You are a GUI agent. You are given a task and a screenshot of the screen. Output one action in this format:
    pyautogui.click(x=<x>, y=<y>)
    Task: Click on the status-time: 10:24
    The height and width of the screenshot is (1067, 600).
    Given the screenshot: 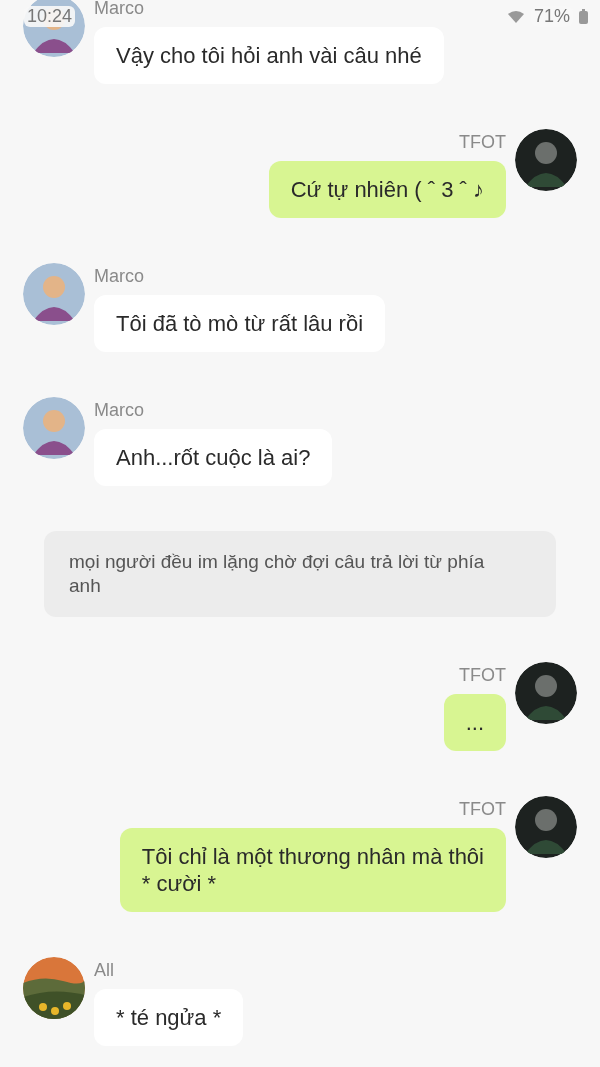 What is the action you would take?
    pyautogui.click(x=50, y=16)
    